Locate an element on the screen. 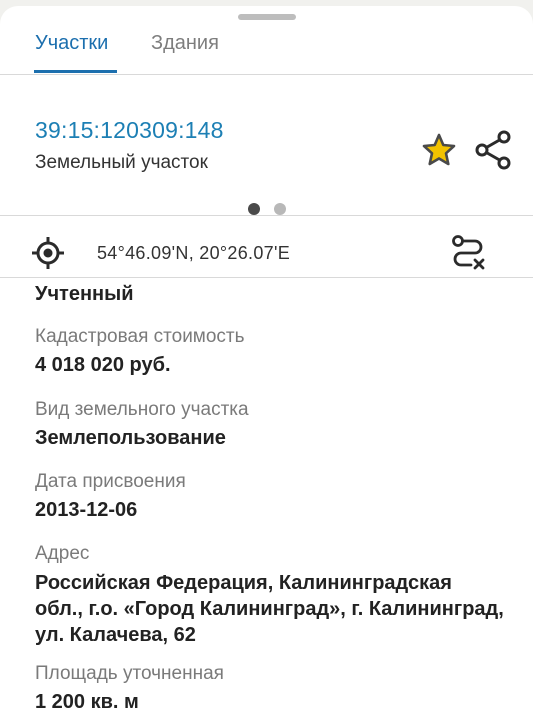 This screenshot has height=716, width=533. active-tab-indicator is located at coordinates (75, 71).